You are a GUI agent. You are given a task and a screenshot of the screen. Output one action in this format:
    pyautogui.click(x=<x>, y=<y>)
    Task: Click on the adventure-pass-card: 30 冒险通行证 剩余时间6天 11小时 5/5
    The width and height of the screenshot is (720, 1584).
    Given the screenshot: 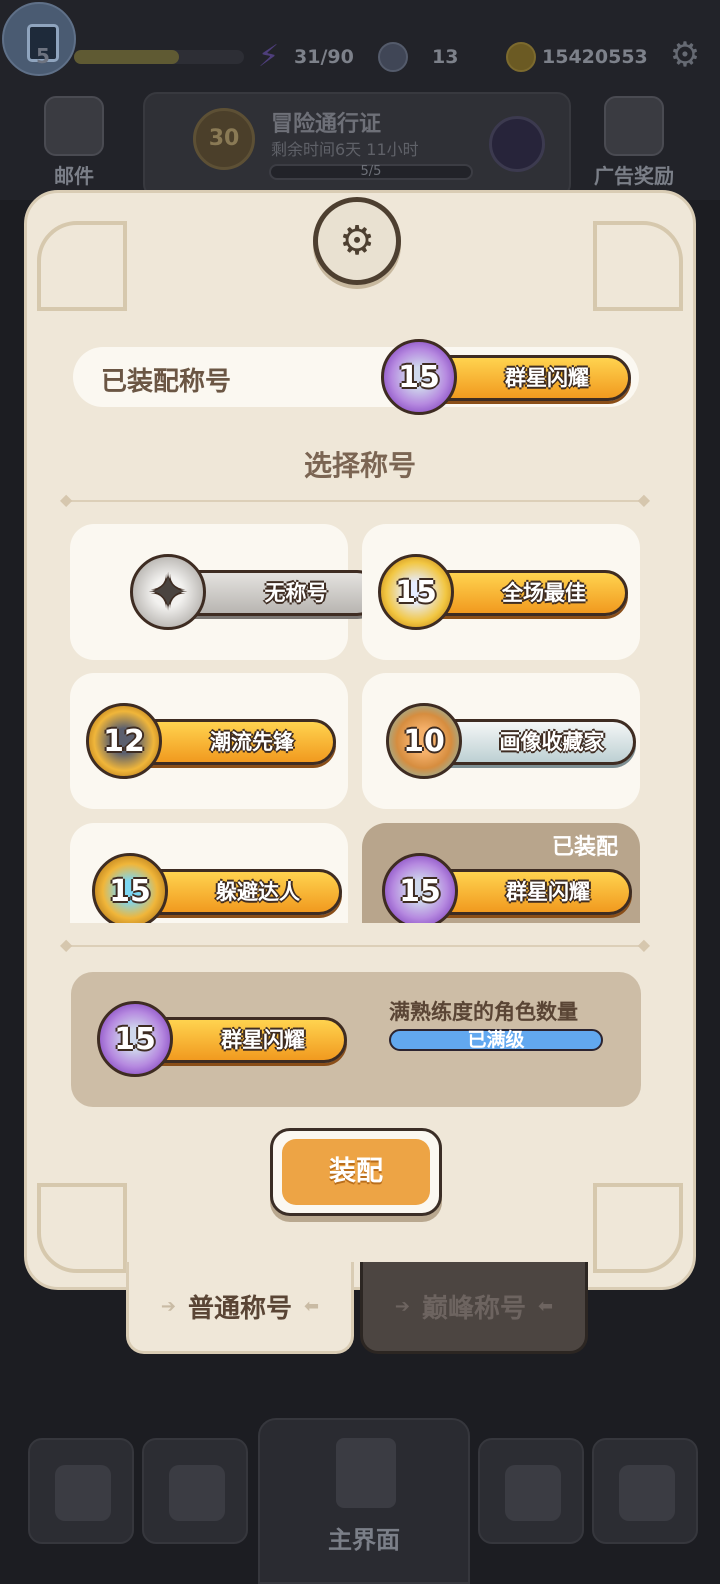 What is the action you would take?
    pyautogui.click(x=357, y=145)
    